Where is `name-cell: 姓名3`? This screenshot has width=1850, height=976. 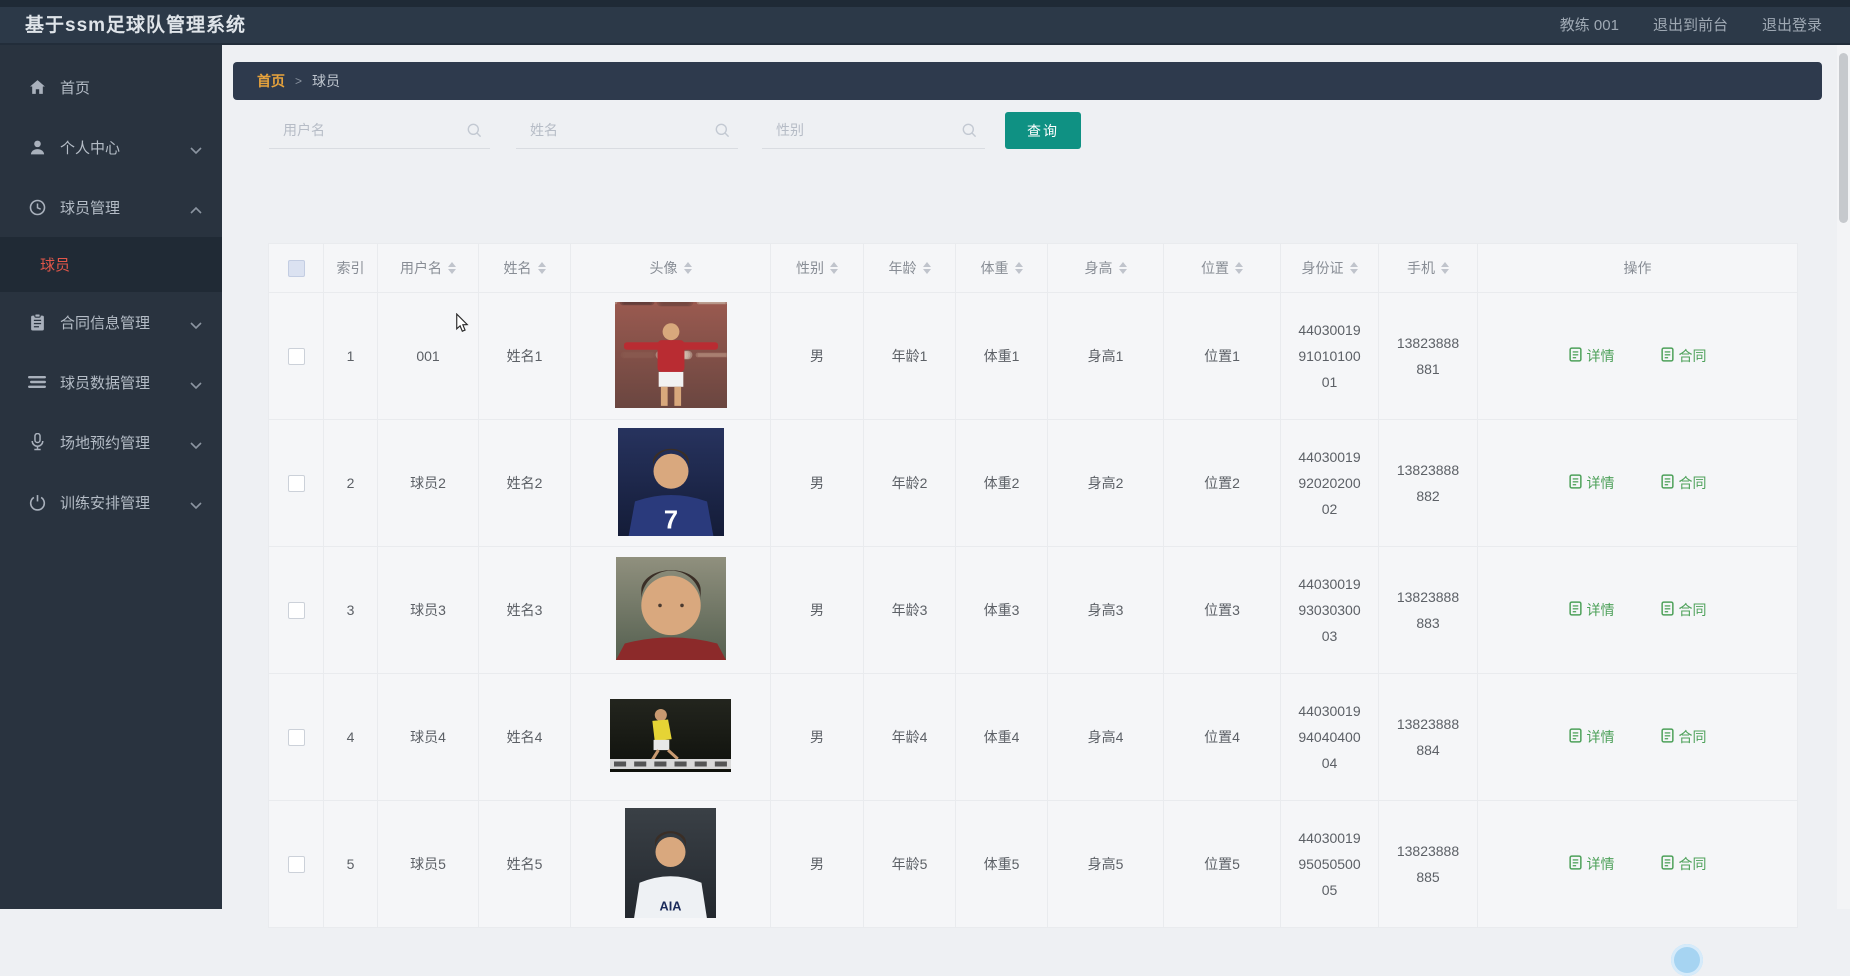 name-cell: 姓名3 is located at coordinates (524, 610).